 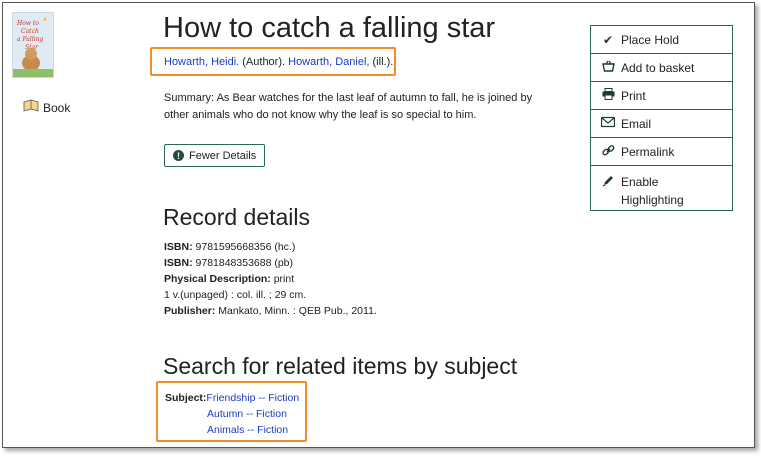 I want to click on print-button: Print, so click(x=661, y=95).